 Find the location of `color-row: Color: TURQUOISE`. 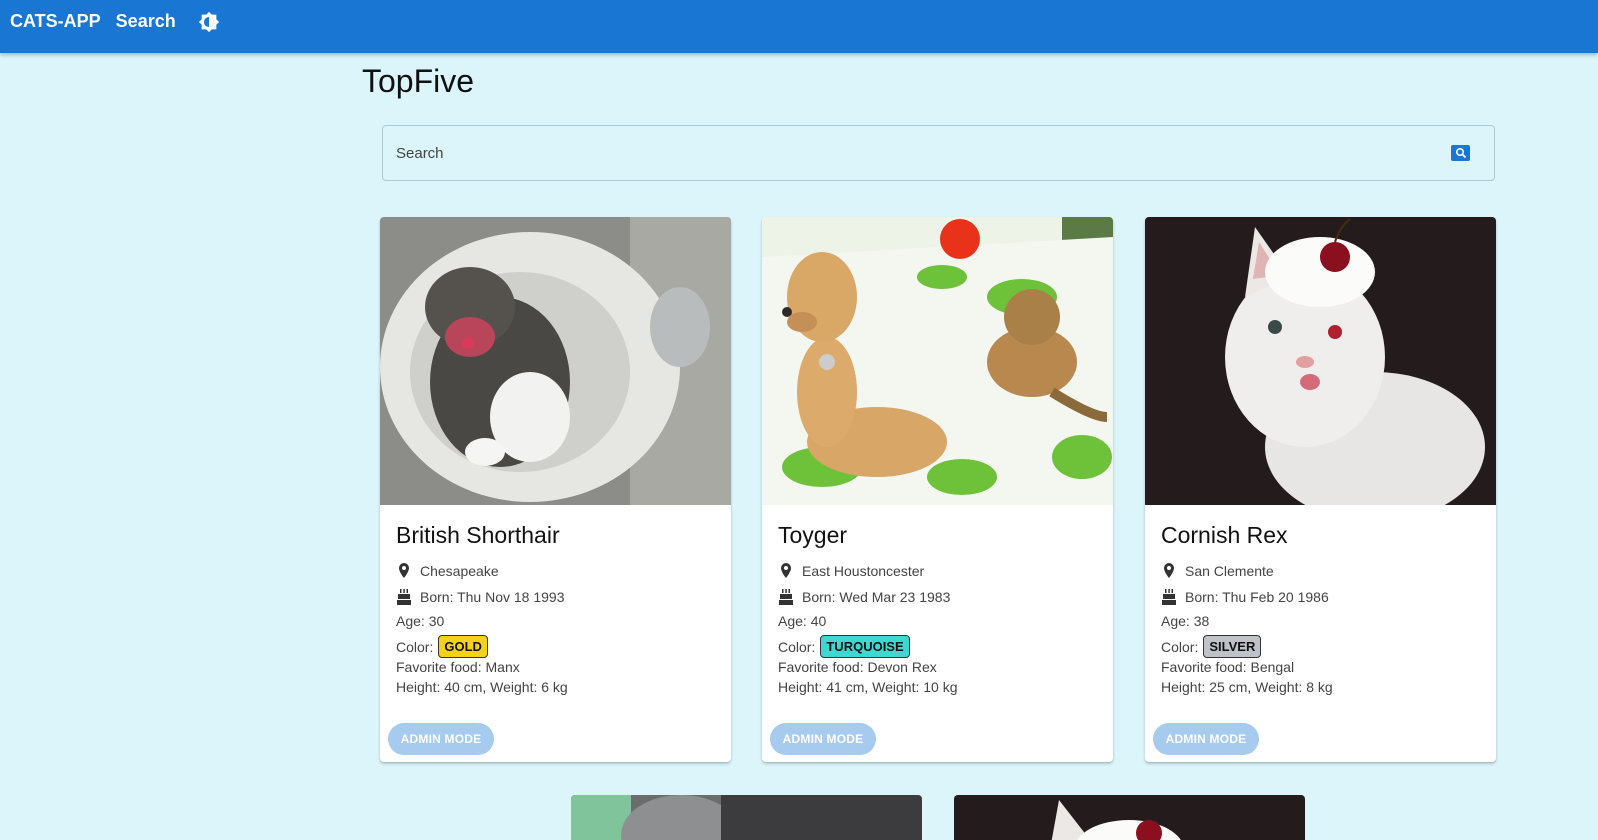

color-row: Color: TURQUOISE is located at coordinates (844, 646).